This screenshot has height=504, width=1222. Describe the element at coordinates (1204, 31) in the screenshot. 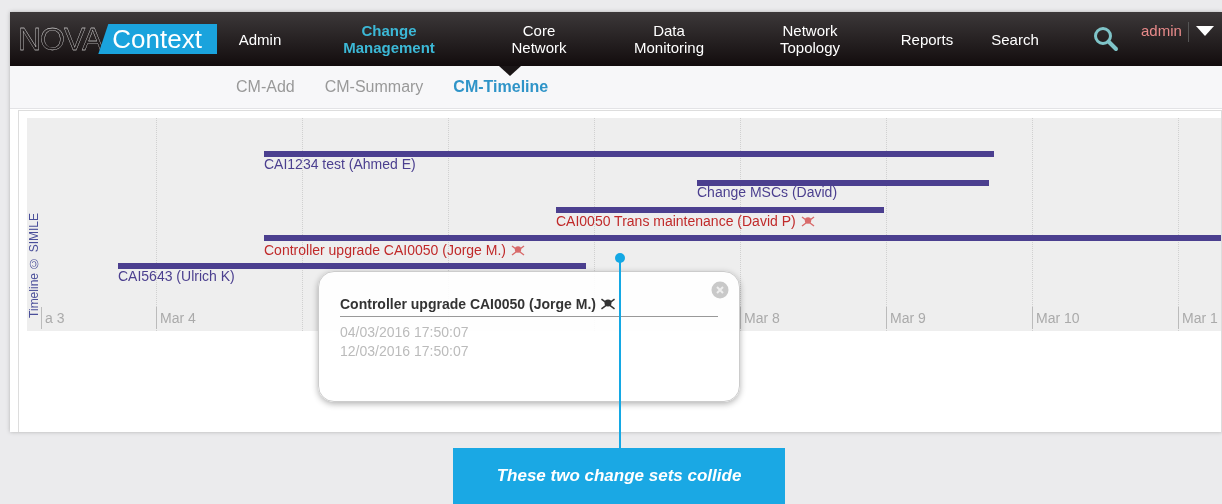

I see `caret-icon` at that location.